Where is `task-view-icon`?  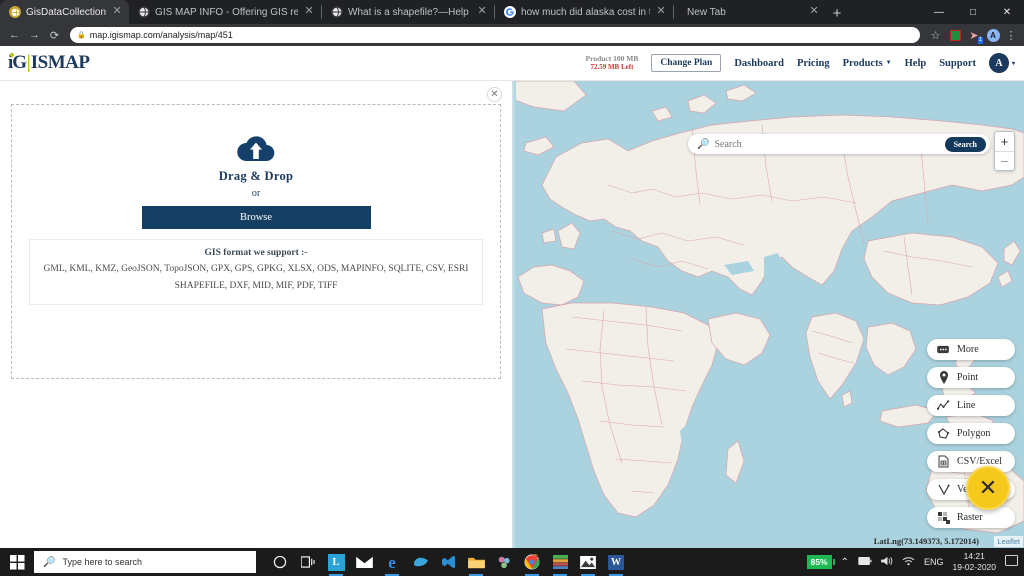
task-view-icon is located at coordinates (308, 562).